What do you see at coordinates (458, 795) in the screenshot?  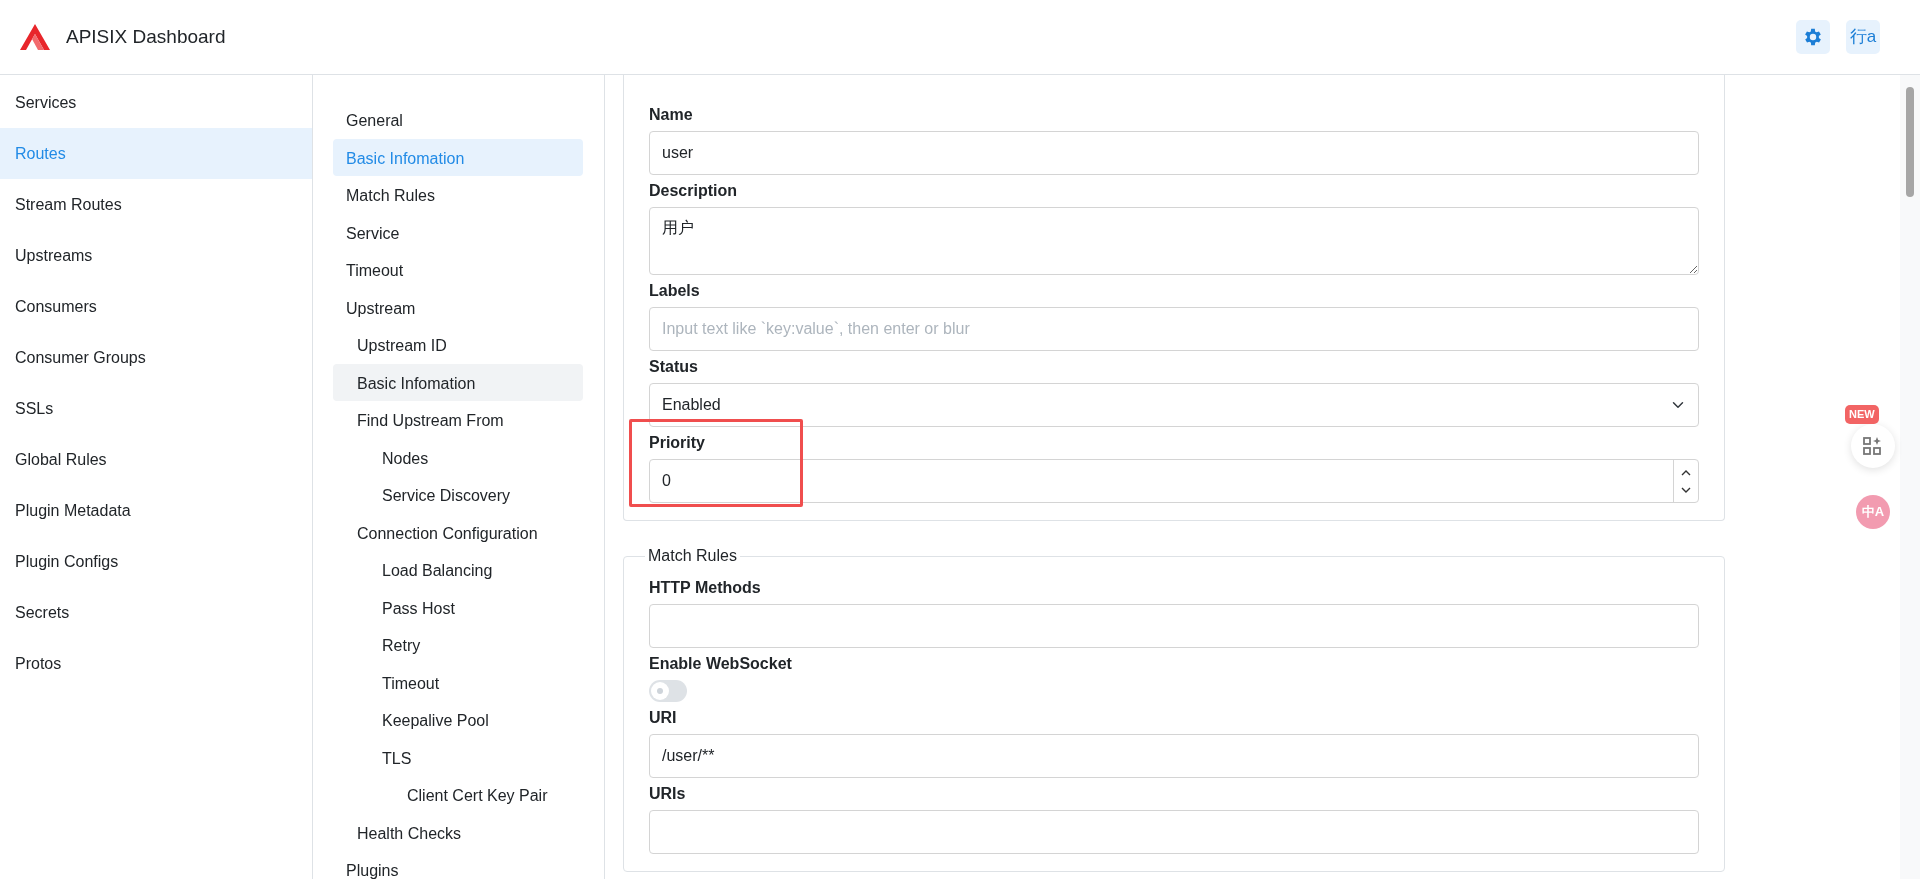 I see `section-link: Client Cert Key Pair` at bounding box center [458, 795].